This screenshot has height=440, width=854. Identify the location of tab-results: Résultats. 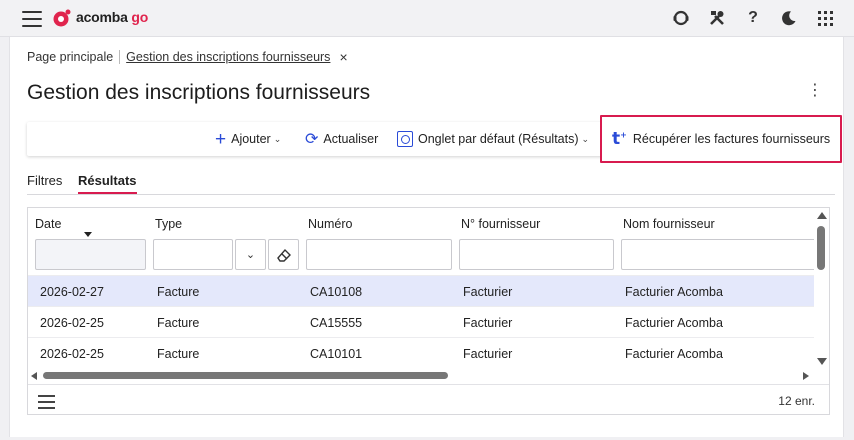
(107, 183).